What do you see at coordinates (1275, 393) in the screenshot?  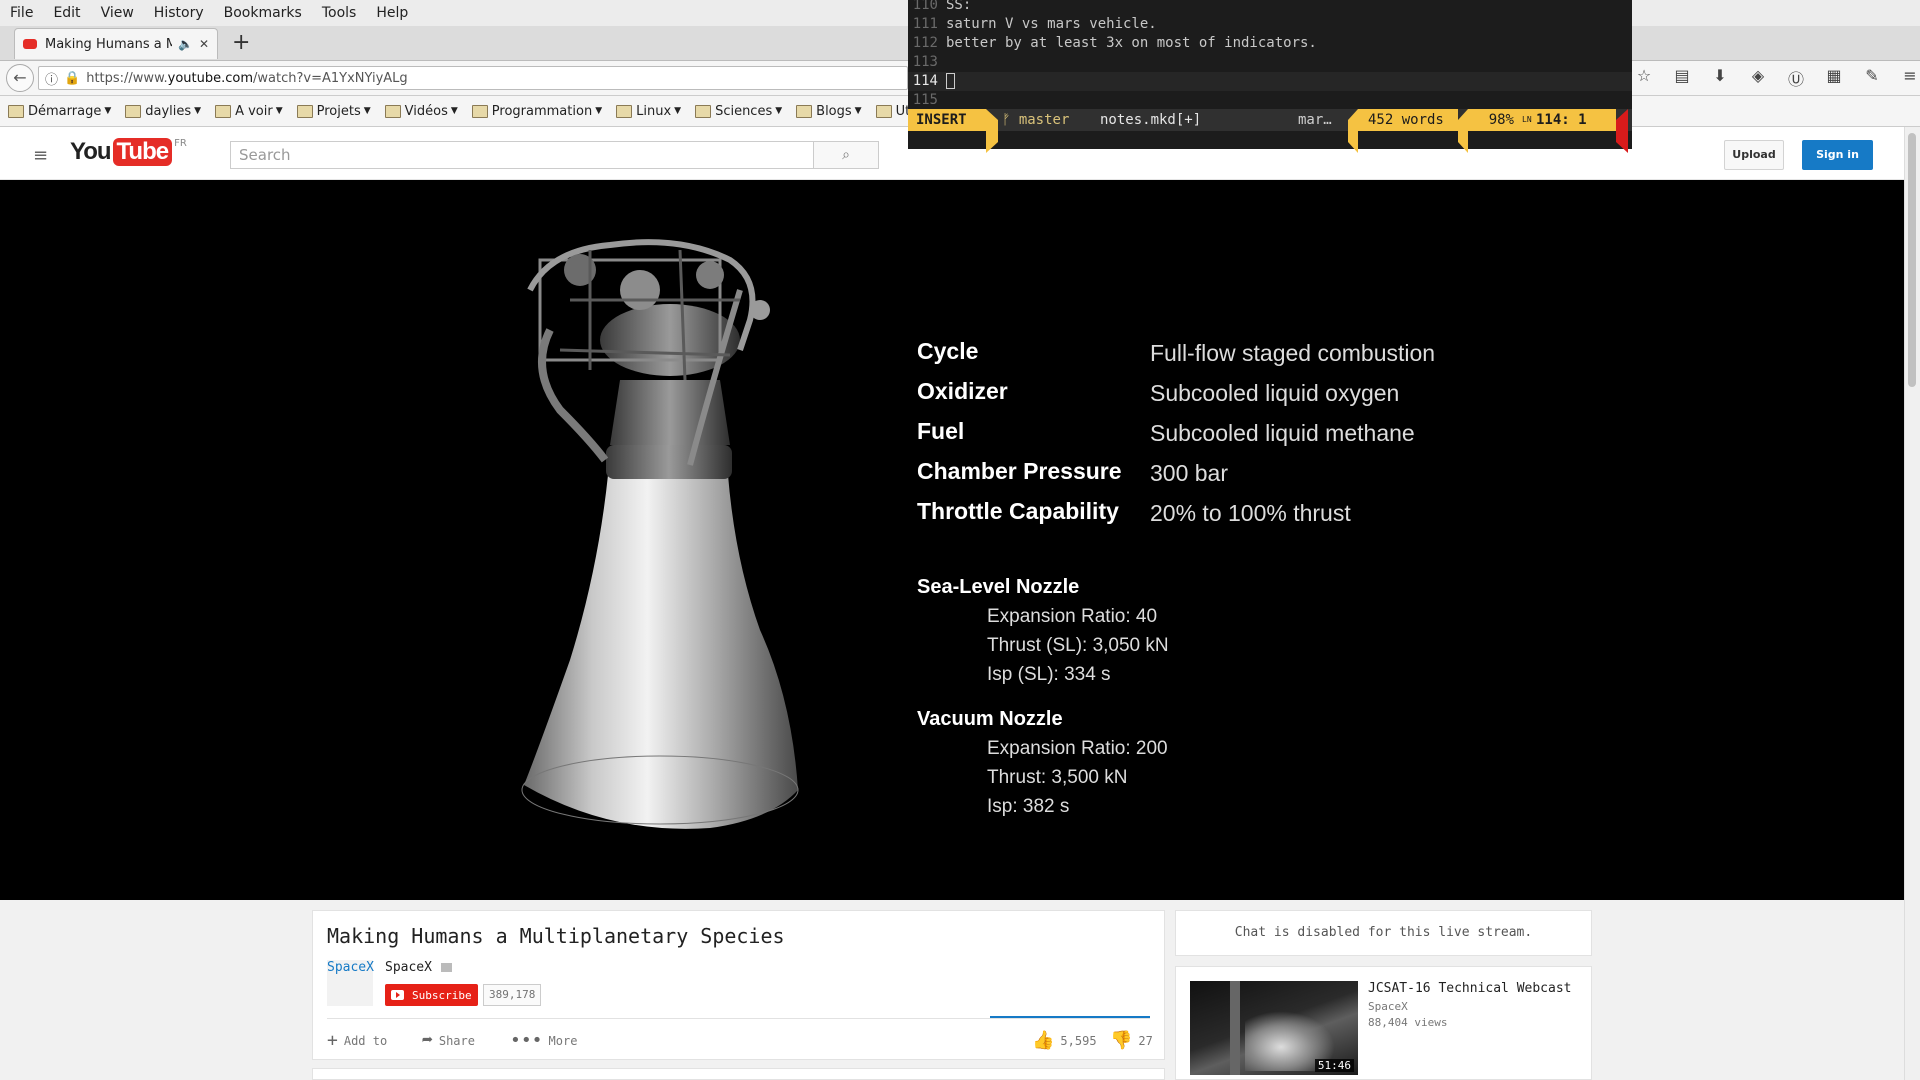 I see `spec-value-oxidizer: Subcooled liquid oxygen` at bounding box center [1275, 393].